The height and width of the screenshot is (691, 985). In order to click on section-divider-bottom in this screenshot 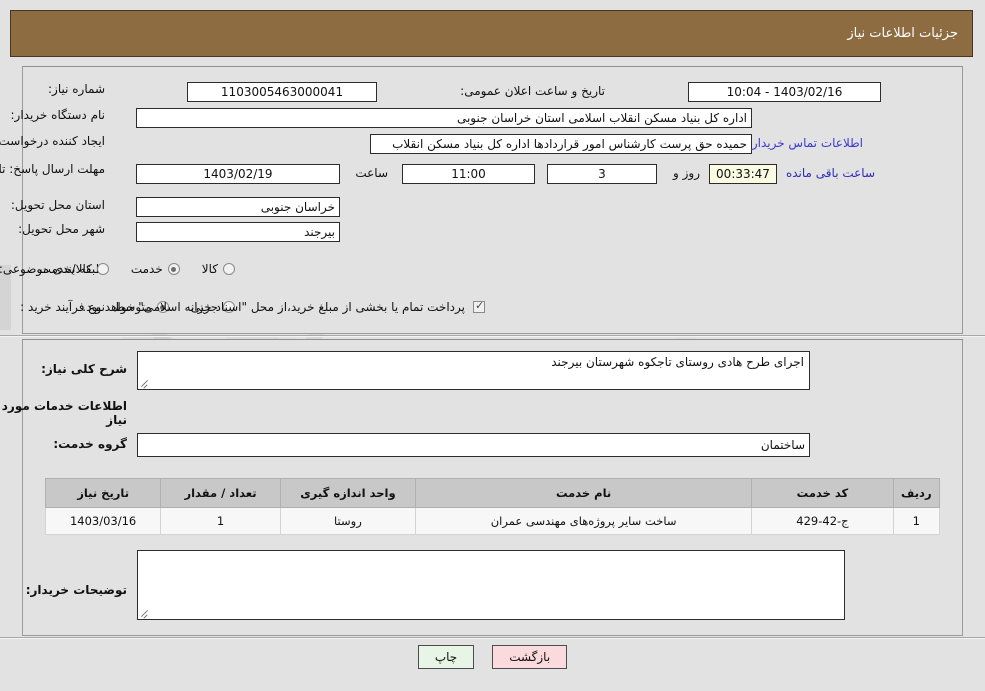, I will do `click(492, 638)`.